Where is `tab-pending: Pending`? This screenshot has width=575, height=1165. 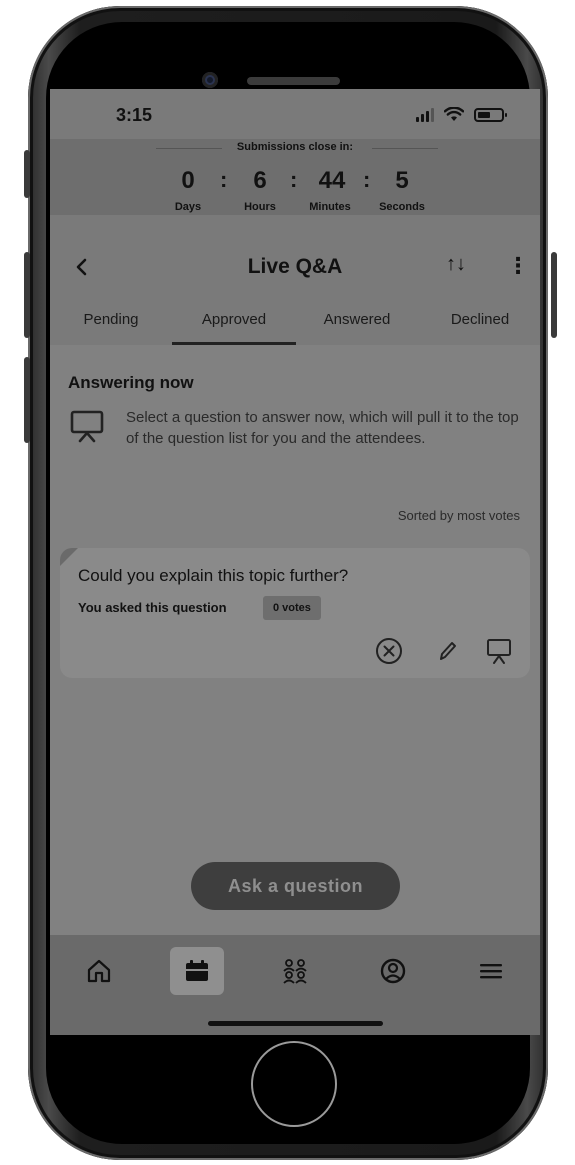
tab-pending: Pending is located at coordinates (111, 326).